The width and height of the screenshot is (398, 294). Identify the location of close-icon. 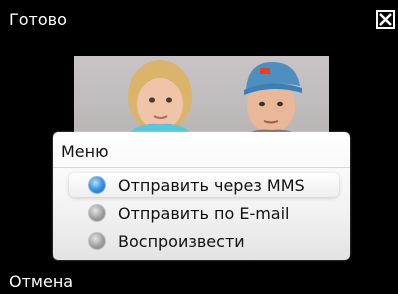
(385, 19).